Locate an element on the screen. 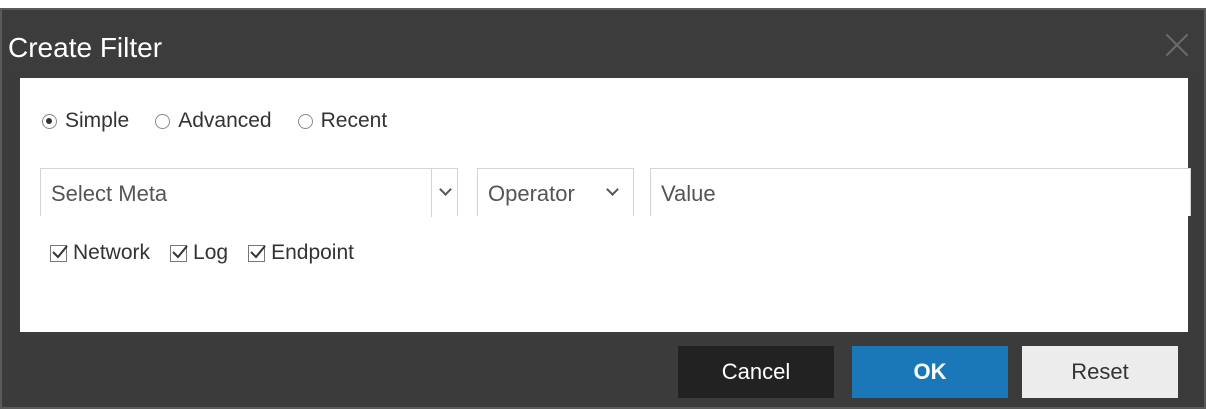  ok-button: OK is located at coordinates (930, 372).